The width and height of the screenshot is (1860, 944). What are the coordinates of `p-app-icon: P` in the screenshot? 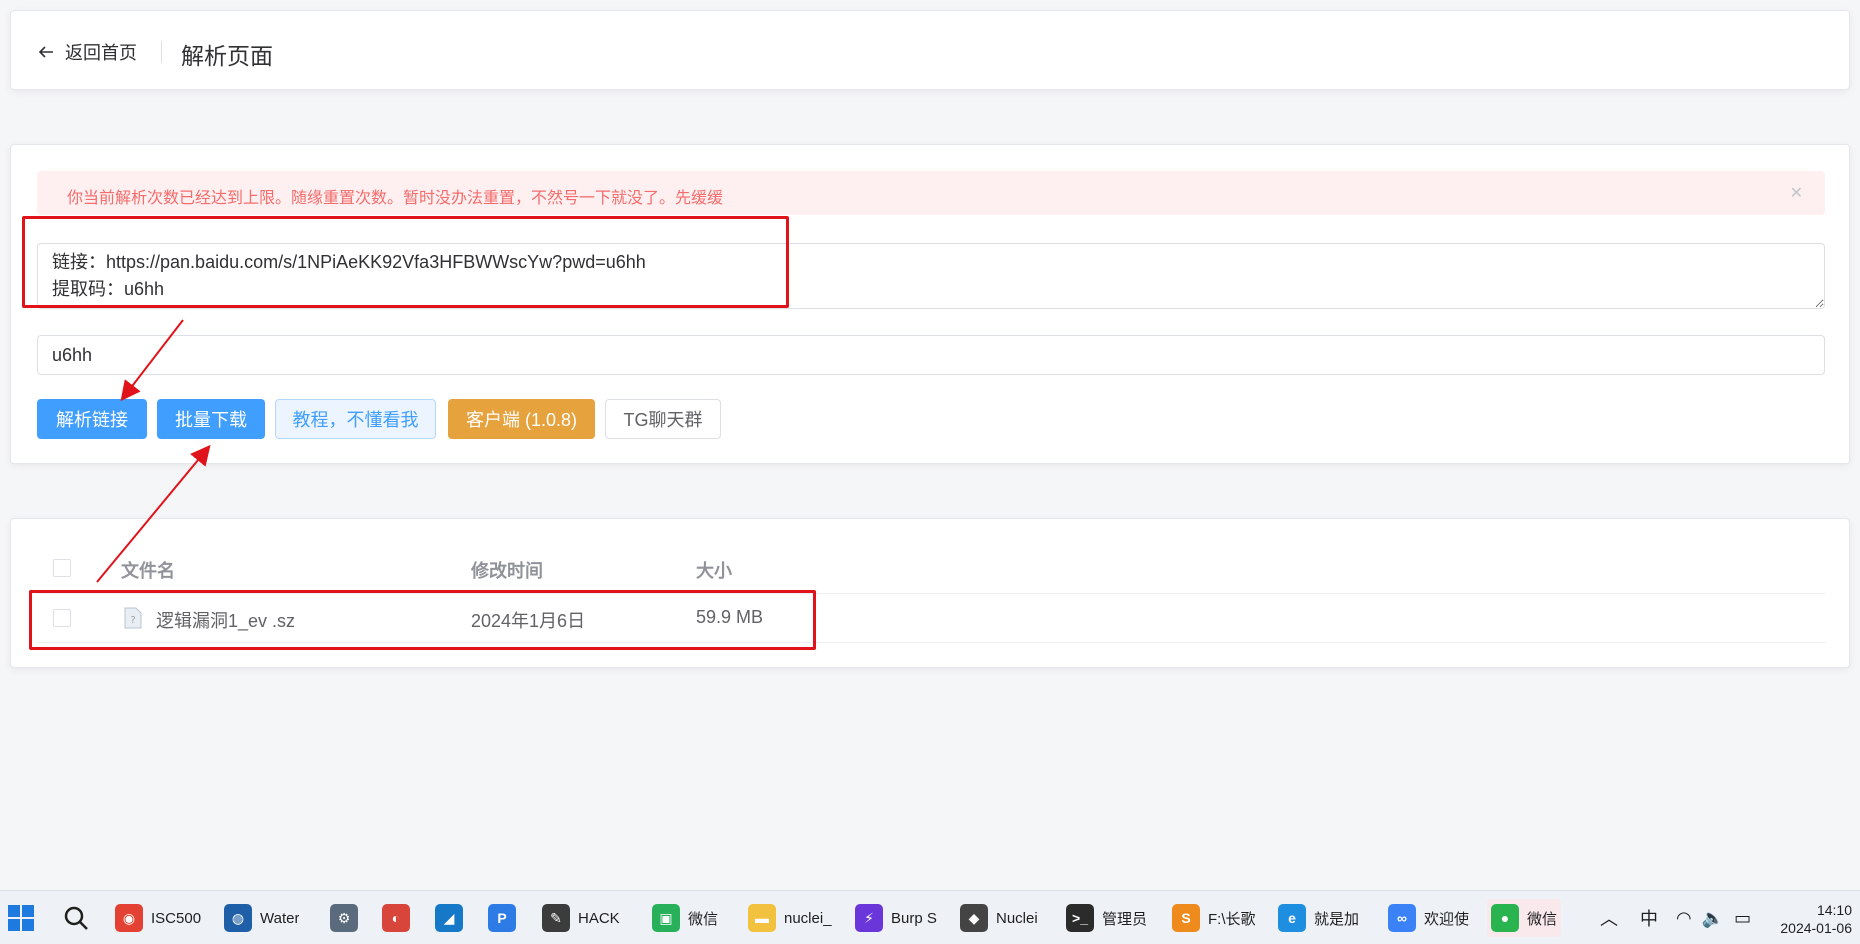 It's located at (502, 918).